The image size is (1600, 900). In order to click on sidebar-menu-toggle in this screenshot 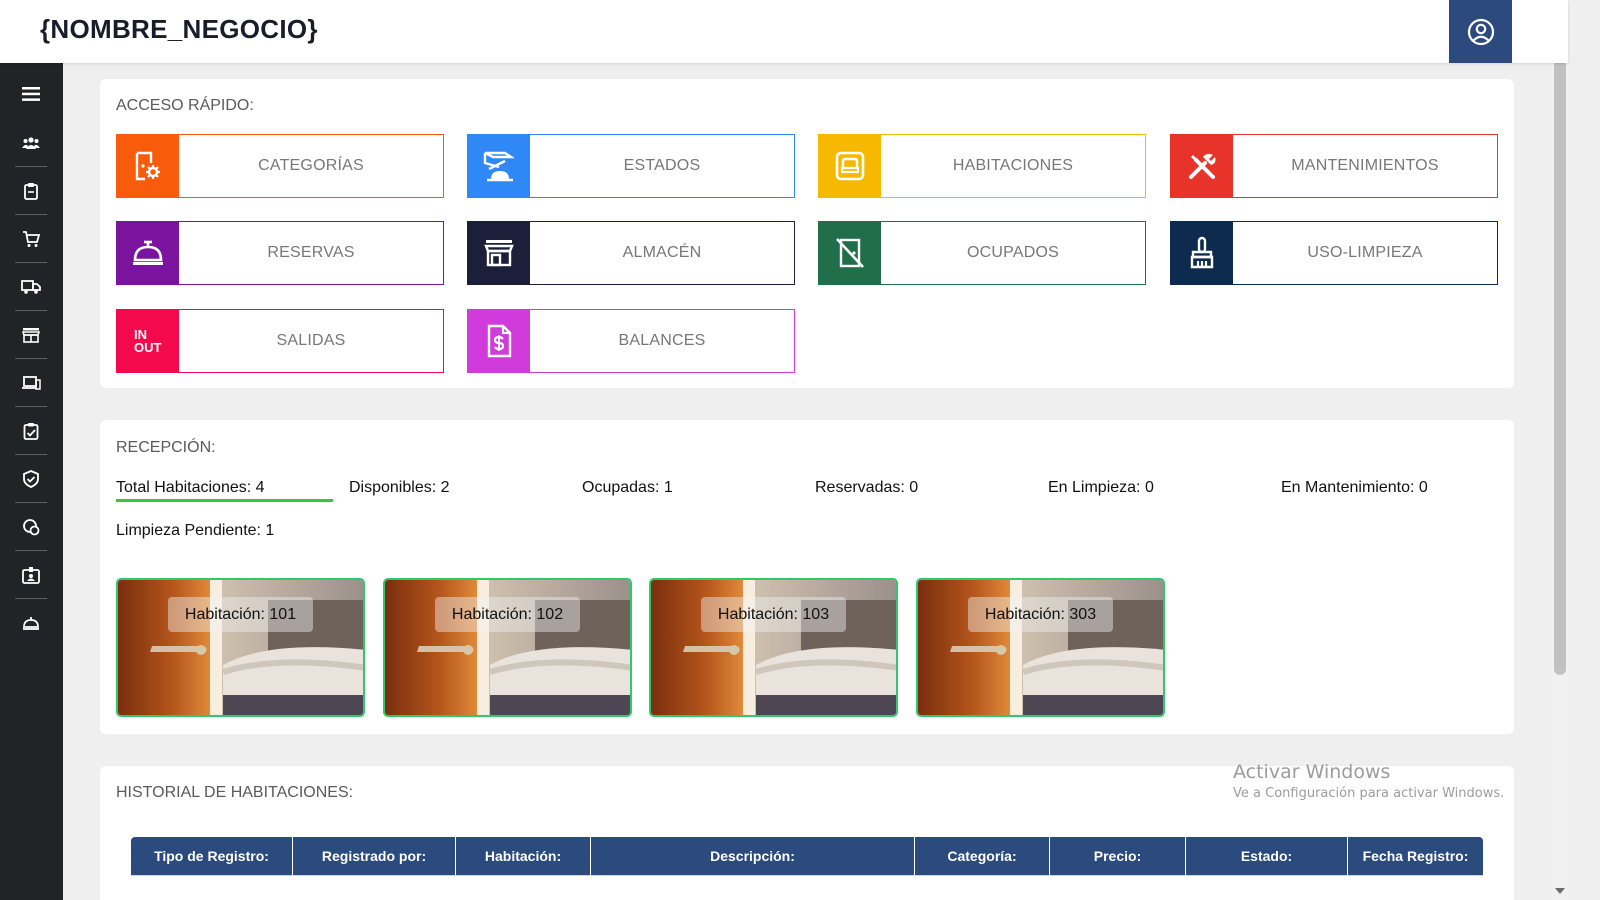, I will do `click(31, 94)`.